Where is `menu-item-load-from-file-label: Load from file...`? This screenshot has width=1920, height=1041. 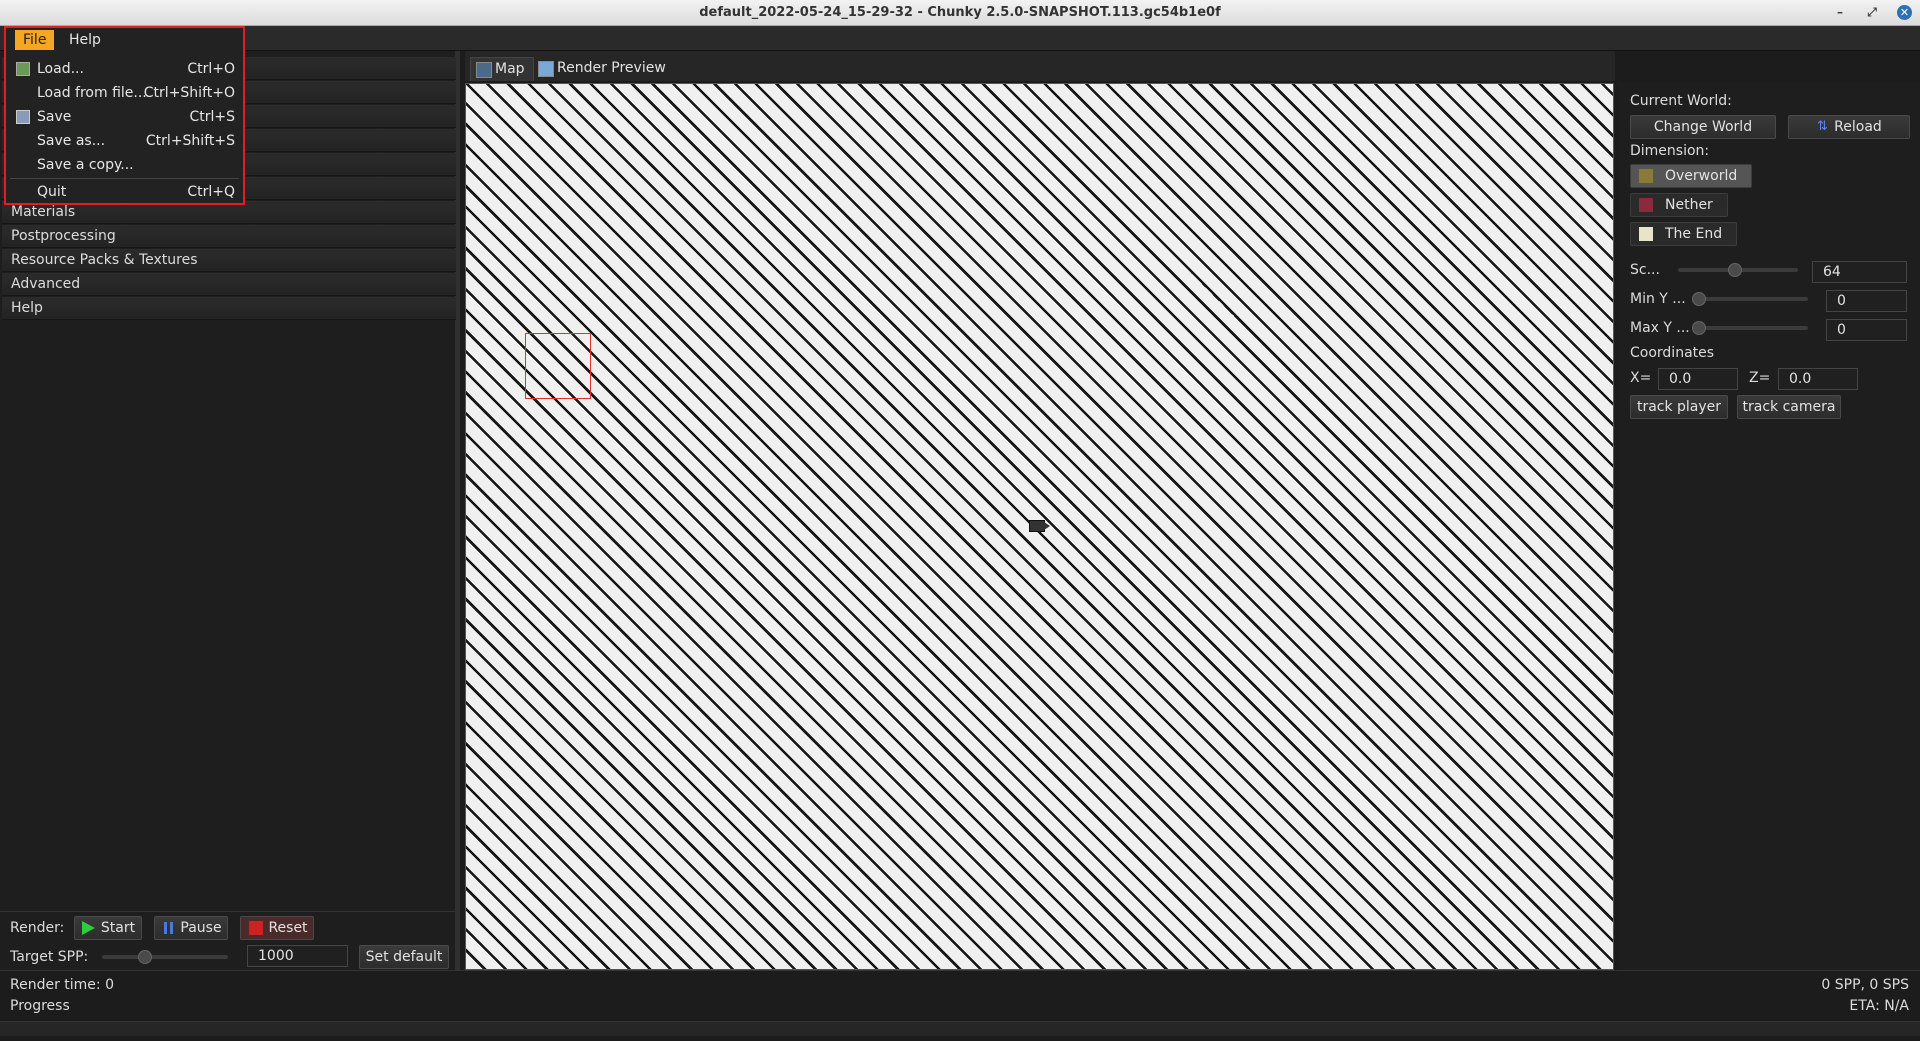
menu-item-load-from-file-label: Load from file... is located at coordinates (92, 93).